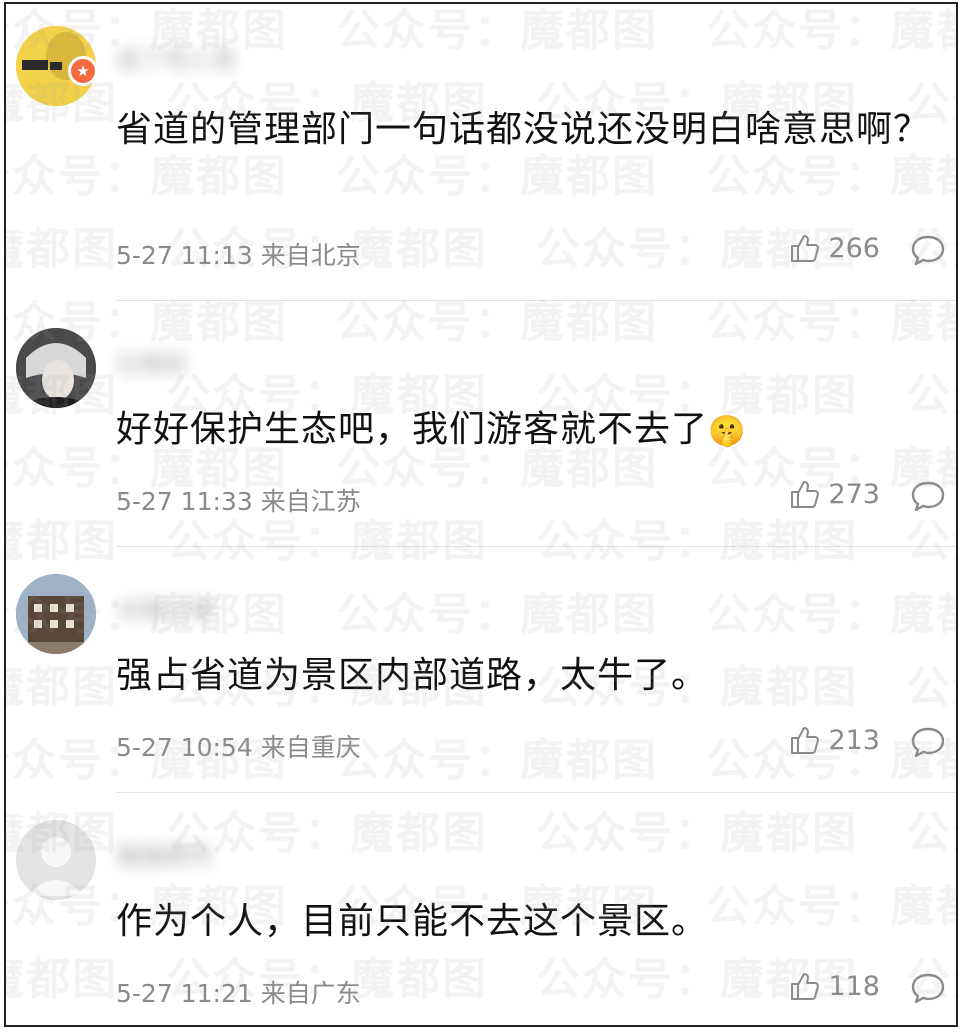 This screenshot has width=964, height=1033. What do you see at coordinates (184, 747) in the screenshot?
I see `comment-time: 5-27 10:54` at bounding box center [184, 747].